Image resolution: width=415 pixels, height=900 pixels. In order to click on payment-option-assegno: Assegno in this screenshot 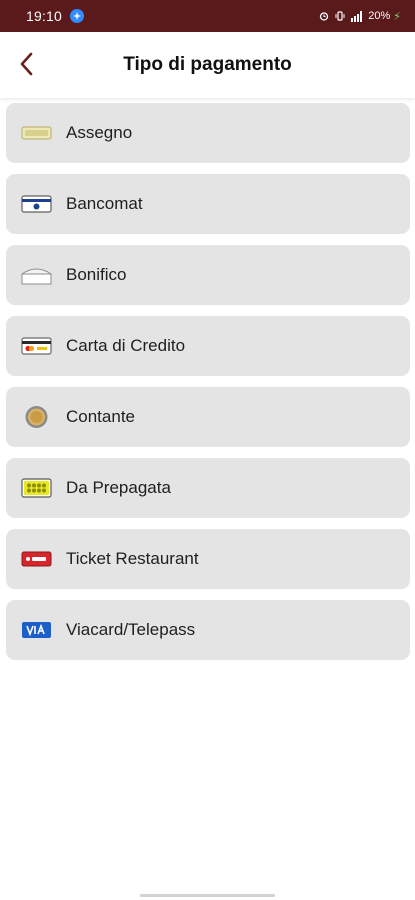, I will do `click(208, 133)`.